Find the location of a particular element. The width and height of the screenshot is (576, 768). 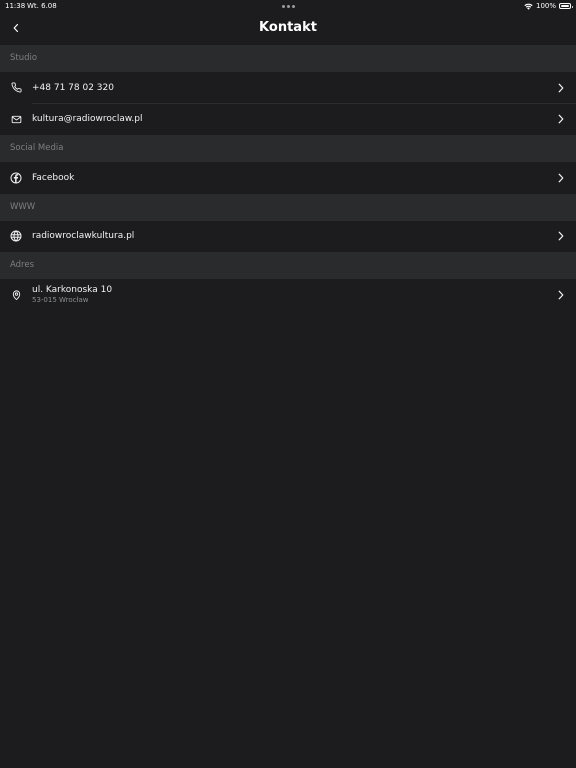

status-bar: 11:38 Wt. 6.08 100% is located at coordinates (288, 6).